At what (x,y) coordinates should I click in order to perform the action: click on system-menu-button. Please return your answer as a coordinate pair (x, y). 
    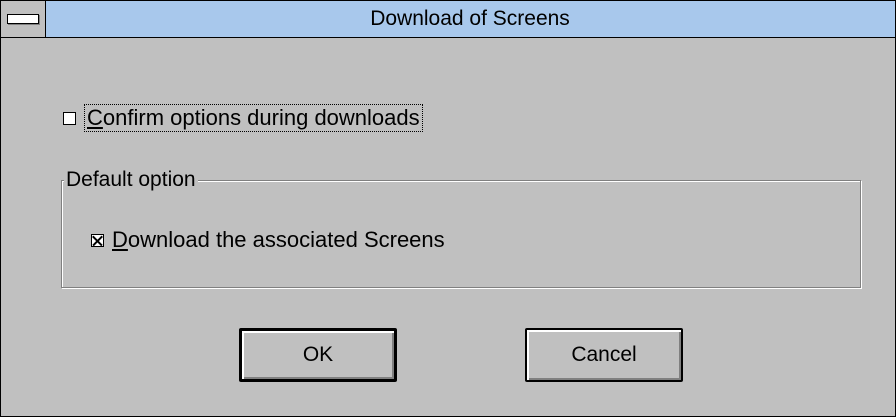
    Looking at the image, I should click on (23, 19).